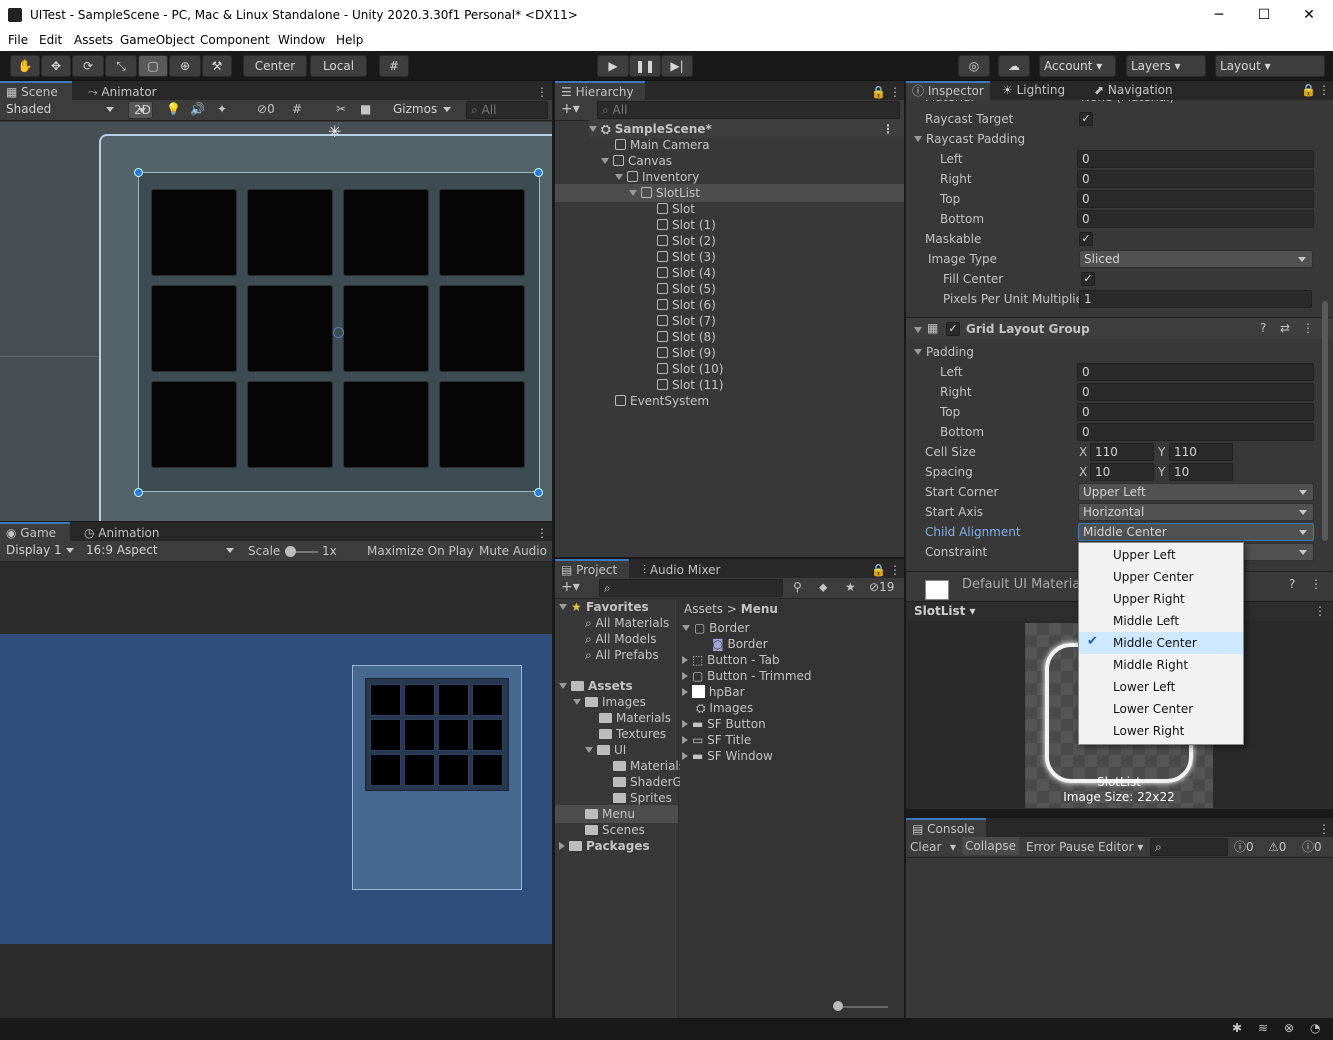  I want to click on step-button: ▶|, so click(677, 66).